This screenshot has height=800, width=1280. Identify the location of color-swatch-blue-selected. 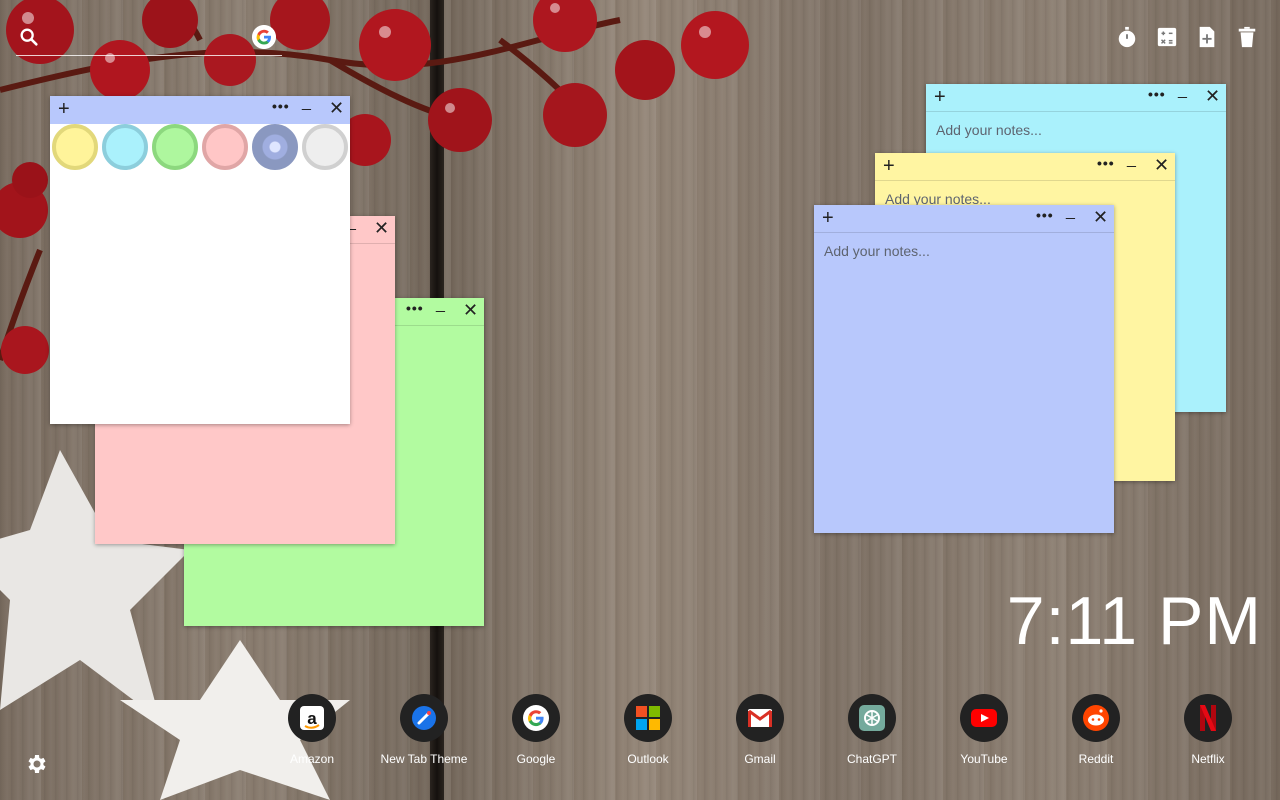
(275, 147).